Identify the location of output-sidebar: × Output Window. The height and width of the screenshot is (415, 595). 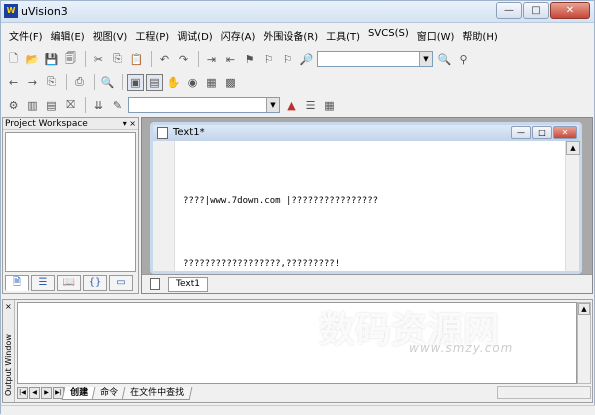
(9, 351).